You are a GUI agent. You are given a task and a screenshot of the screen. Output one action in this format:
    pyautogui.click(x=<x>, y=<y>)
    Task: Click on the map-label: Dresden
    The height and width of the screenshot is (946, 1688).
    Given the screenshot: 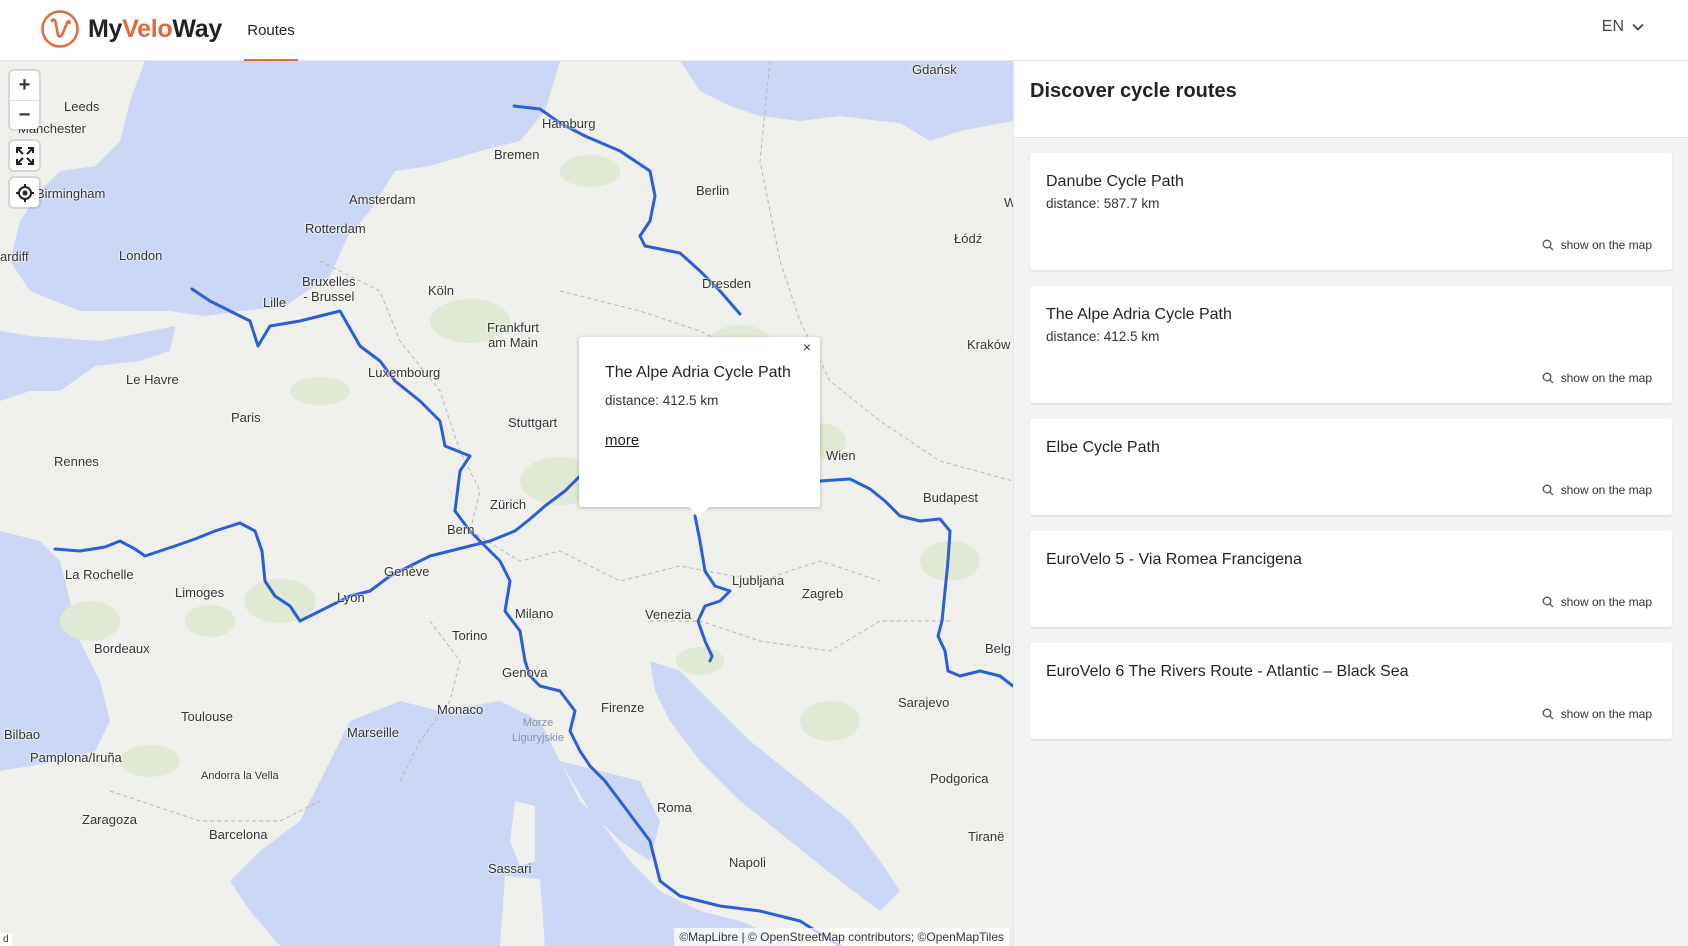 What is the action you would take?
    pyautogui.click(x=727, y=283)
    